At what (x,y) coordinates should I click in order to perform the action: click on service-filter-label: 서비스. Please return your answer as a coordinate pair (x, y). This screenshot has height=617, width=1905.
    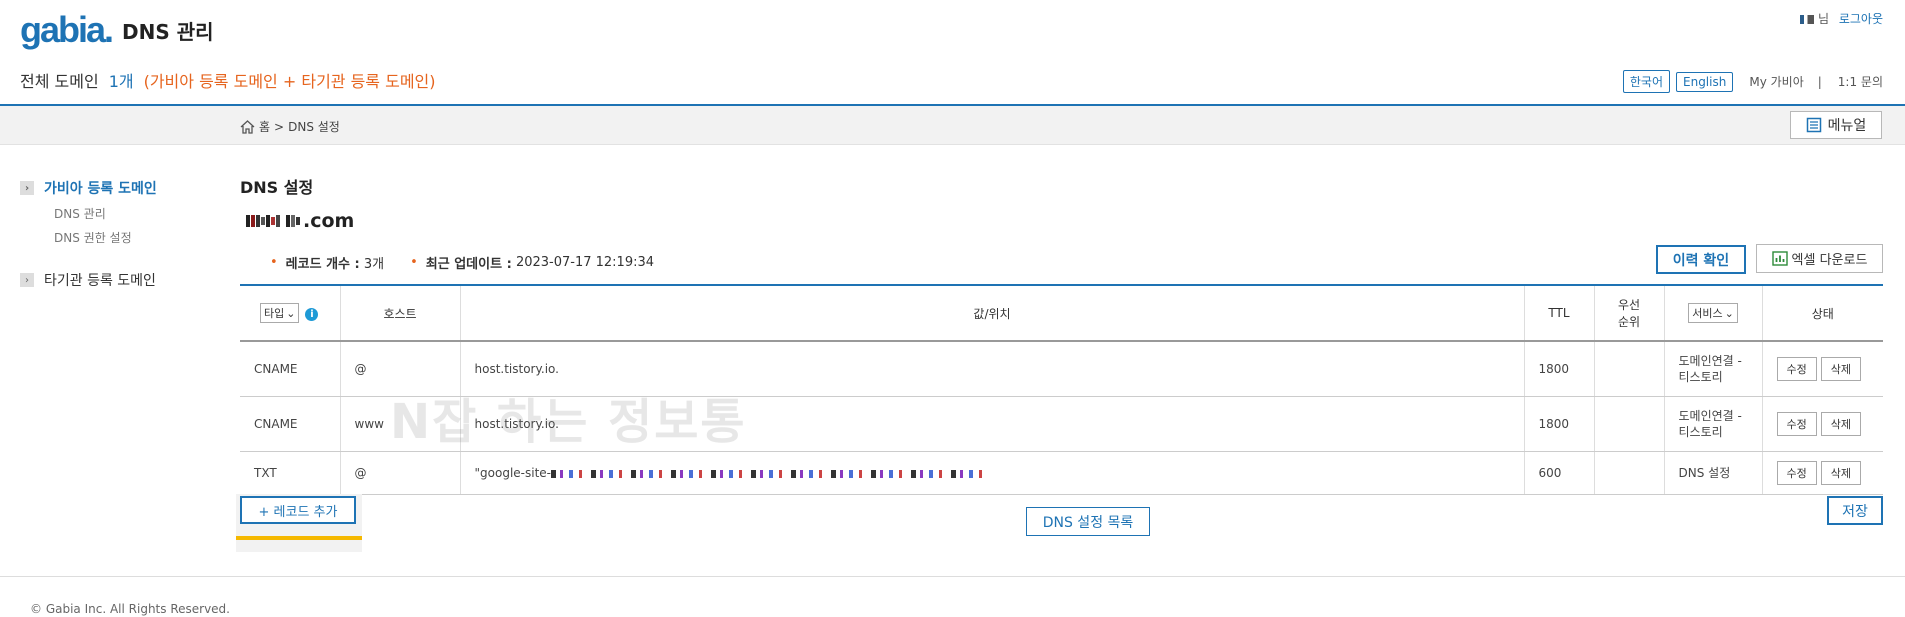
    Looking at the image, I should click on (1707, 313).